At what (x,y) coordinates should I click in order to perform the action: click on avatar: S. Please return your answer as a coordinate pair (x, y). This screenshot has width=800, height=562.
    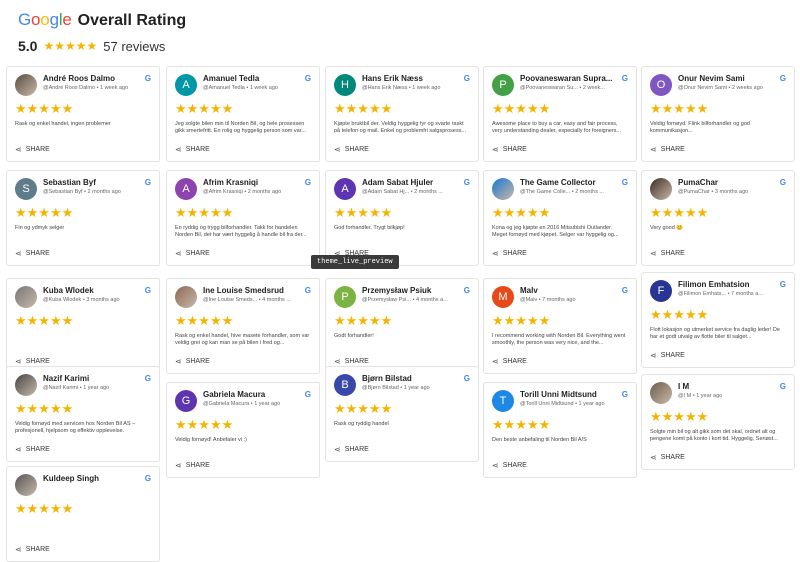
    Looking at the image, I should click on (26, 189).